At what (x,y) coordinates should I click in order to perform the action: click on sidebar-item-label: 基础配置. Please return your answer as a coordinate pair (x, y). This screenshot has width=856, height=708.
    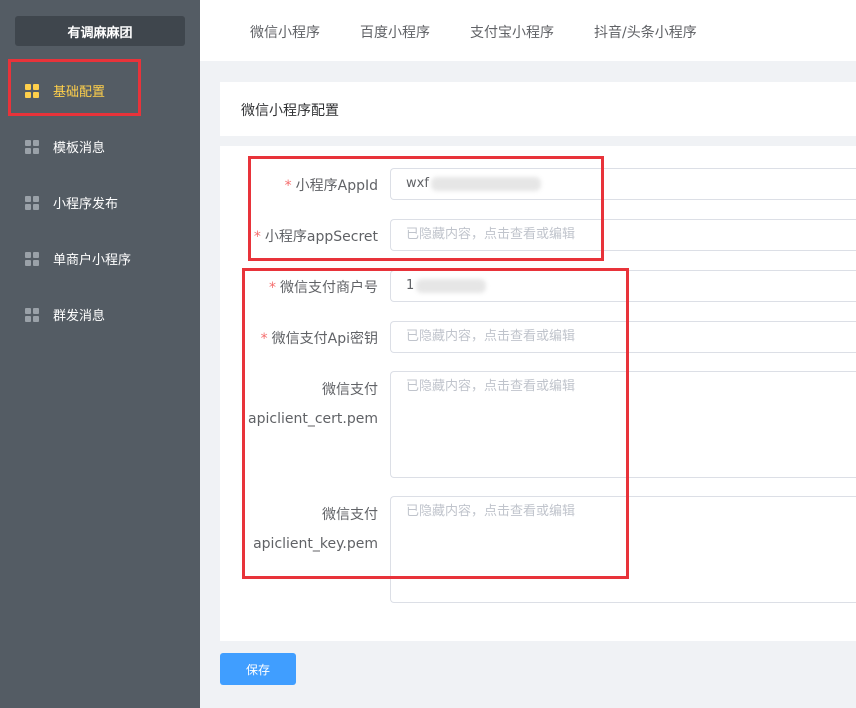
    Looking at the image, I should click on (79, 92).